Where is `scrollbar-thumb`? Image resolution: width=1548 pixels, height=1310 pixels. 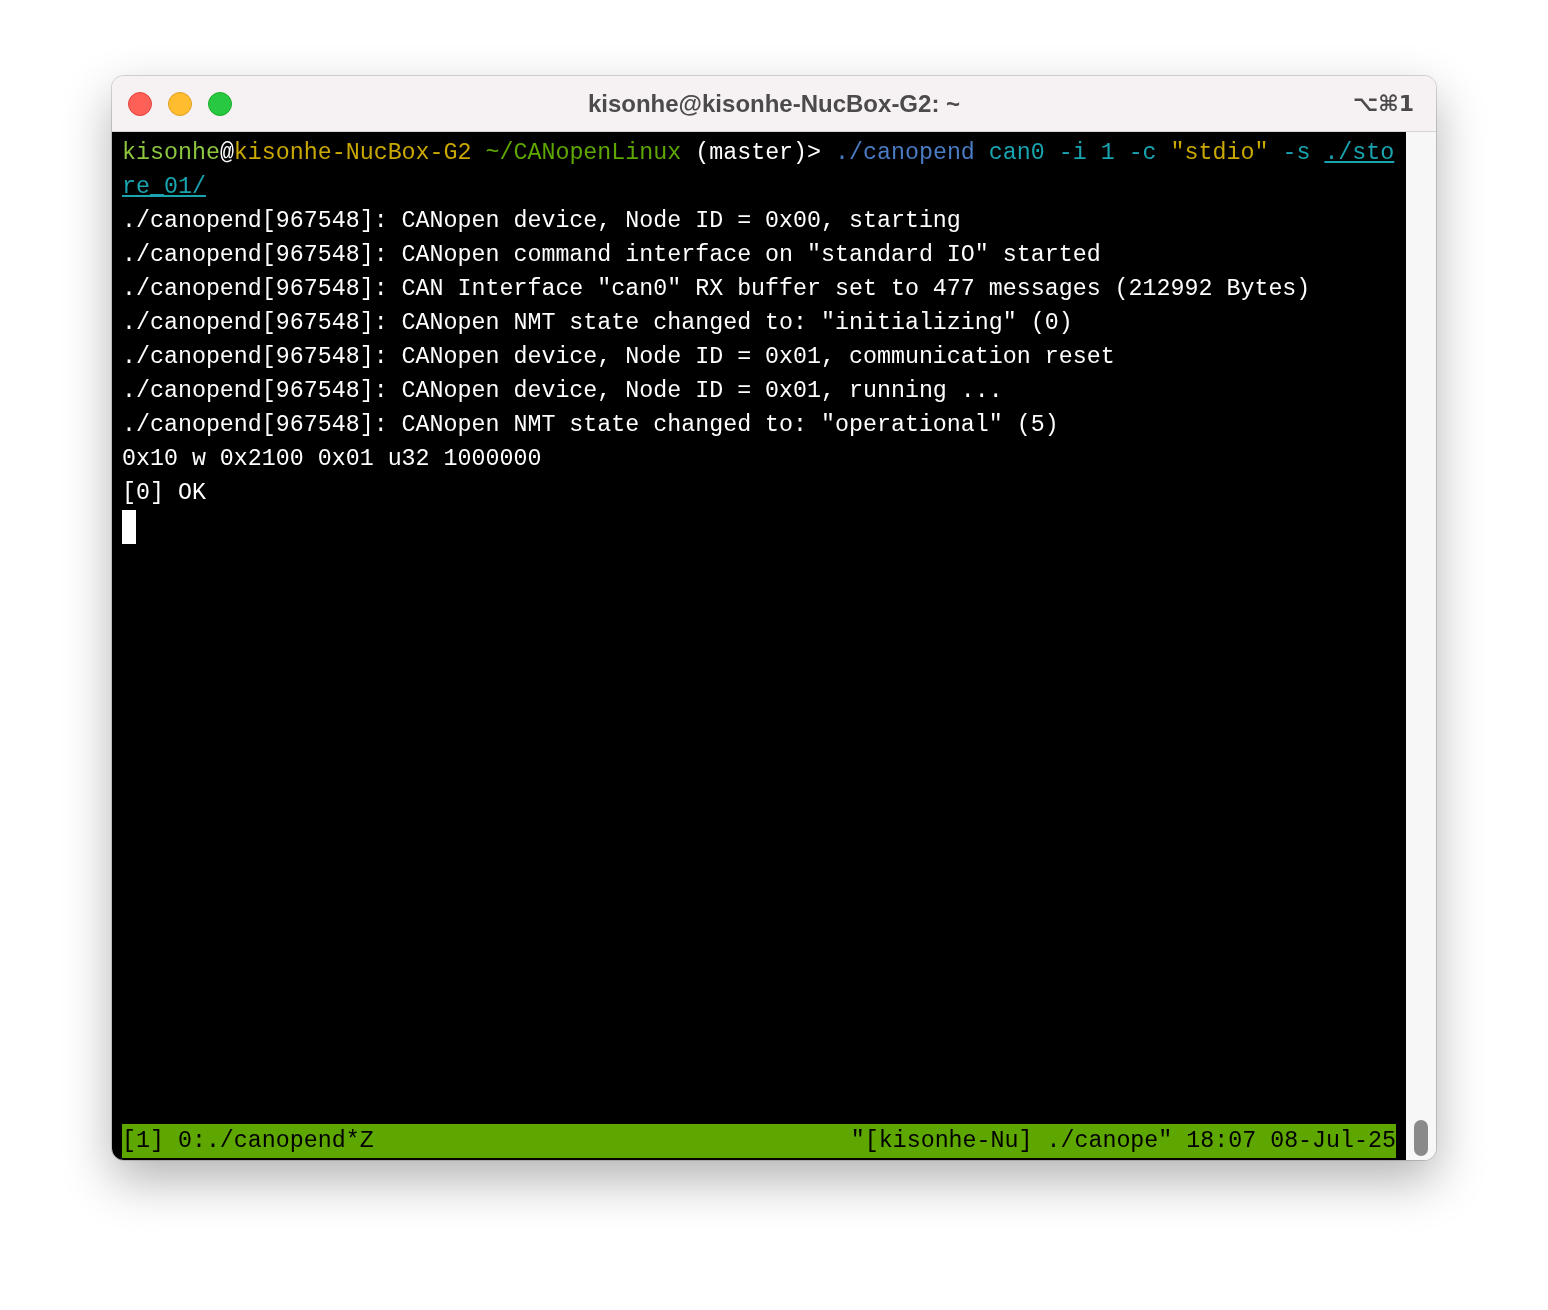
scrollbar-thumb is located at coordinates (1421, 1138).